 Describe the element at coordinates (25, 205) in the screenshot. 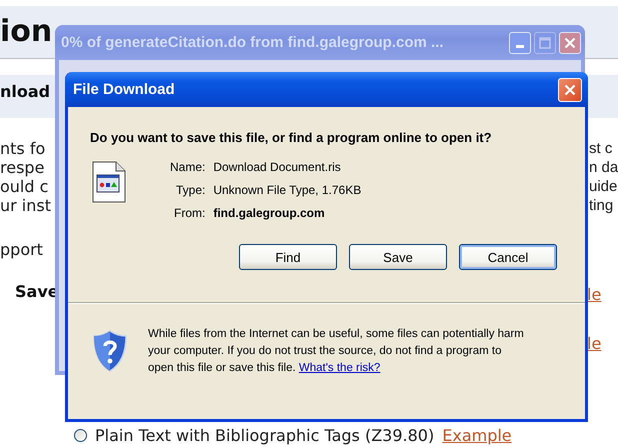

I see `body-text: ur inst` at that location.